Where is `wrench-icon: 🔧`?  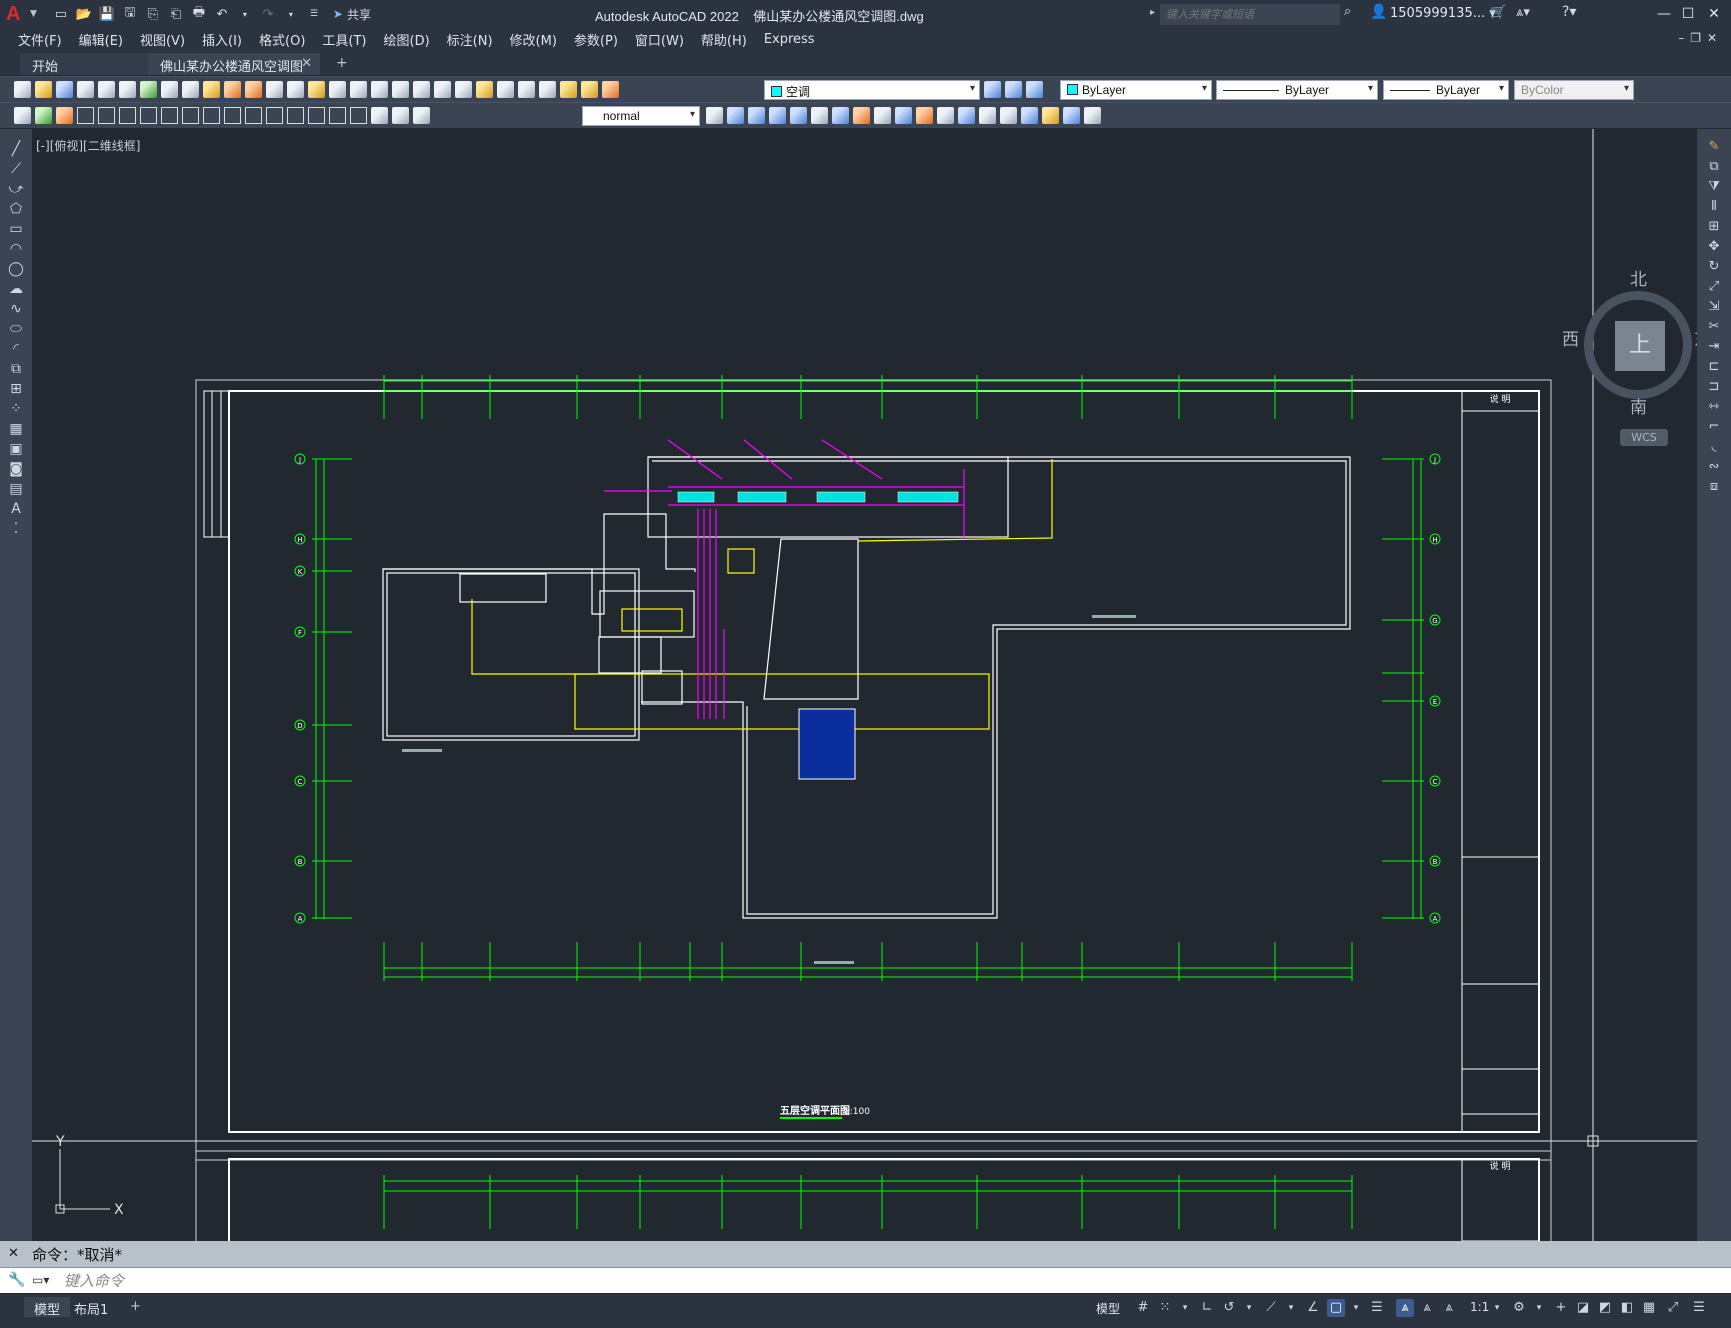 wrench-icon: 🔧 is located at coordinates (16, 1280).